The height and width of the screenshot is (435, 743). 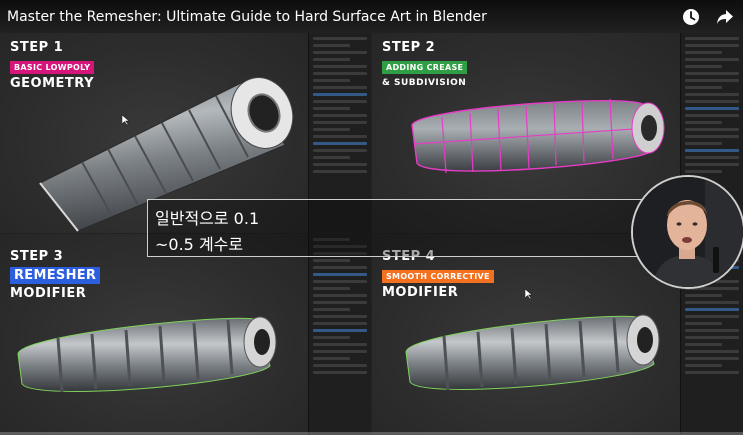 I want to click on step2-label: STEP 2 ADDING CREASE & SUBDIVISION, so click(x=425, y=65).